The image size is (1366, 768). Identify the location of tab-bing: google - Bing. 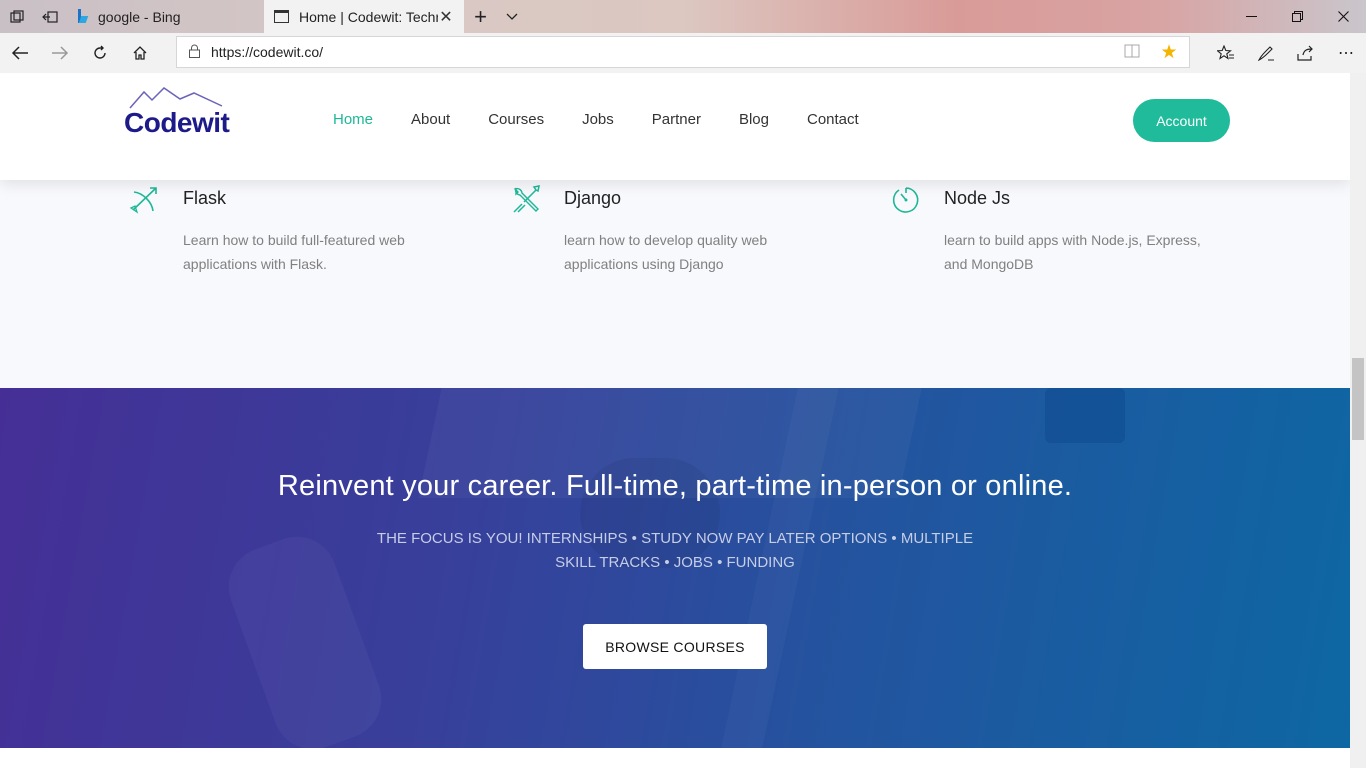
(165, 16).